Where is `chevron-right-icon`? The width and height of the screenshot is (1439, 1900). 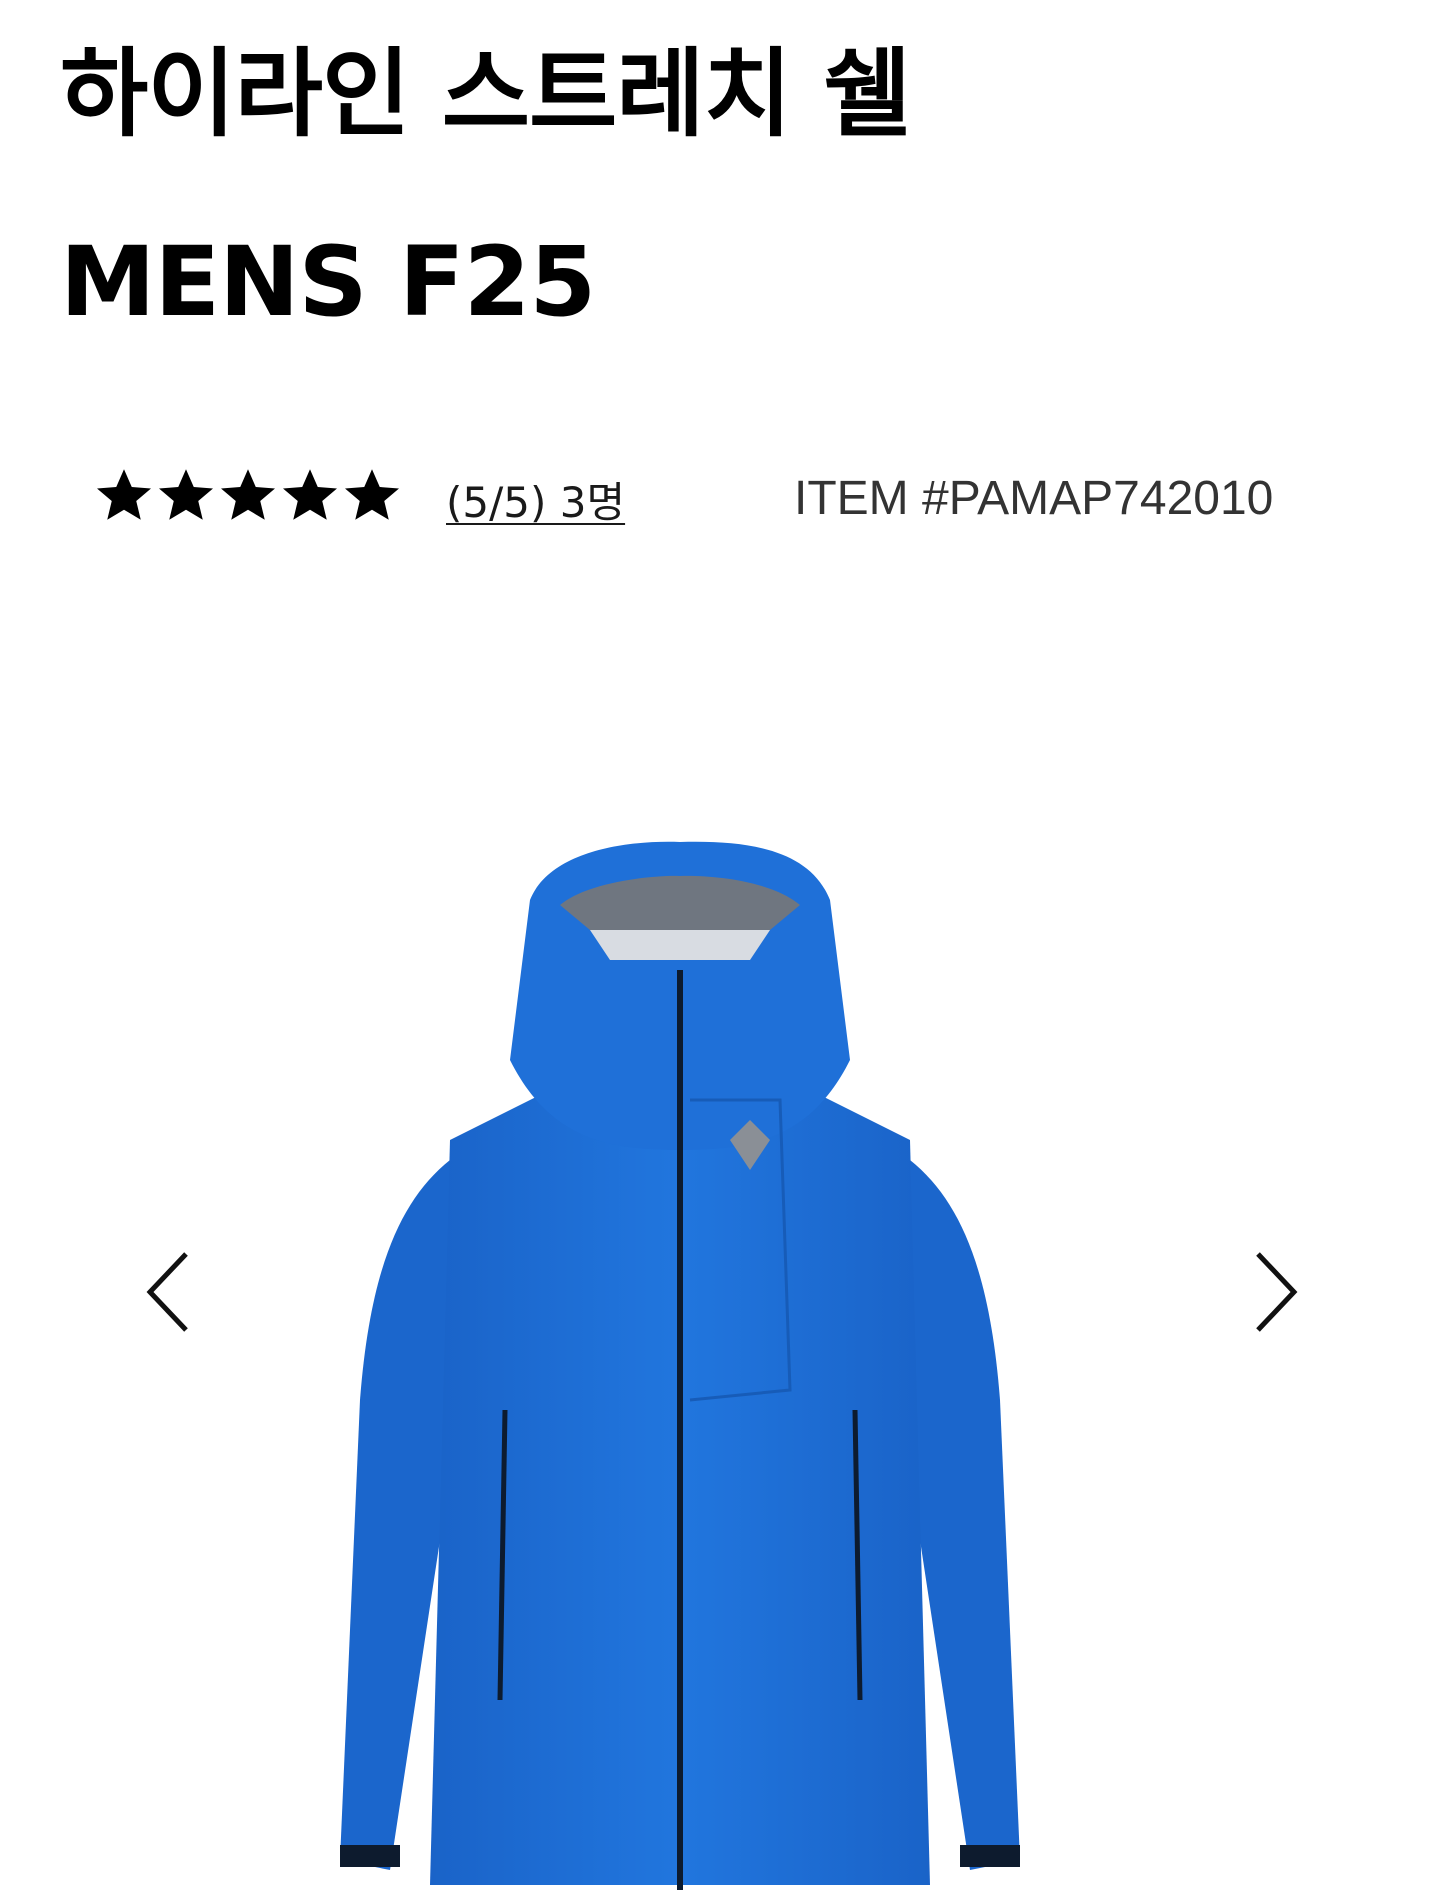 chevron-right-icon is located at coordinates (1277, 1292).